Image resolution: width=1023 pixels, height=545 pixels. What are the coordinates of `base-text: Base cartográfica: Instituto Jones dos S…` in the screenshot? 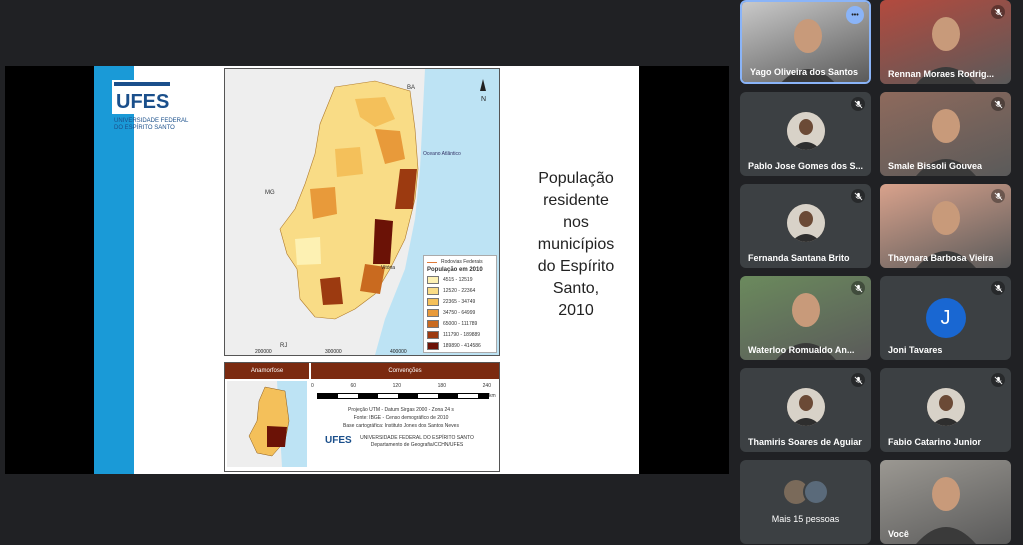 It's located at (401, 426).